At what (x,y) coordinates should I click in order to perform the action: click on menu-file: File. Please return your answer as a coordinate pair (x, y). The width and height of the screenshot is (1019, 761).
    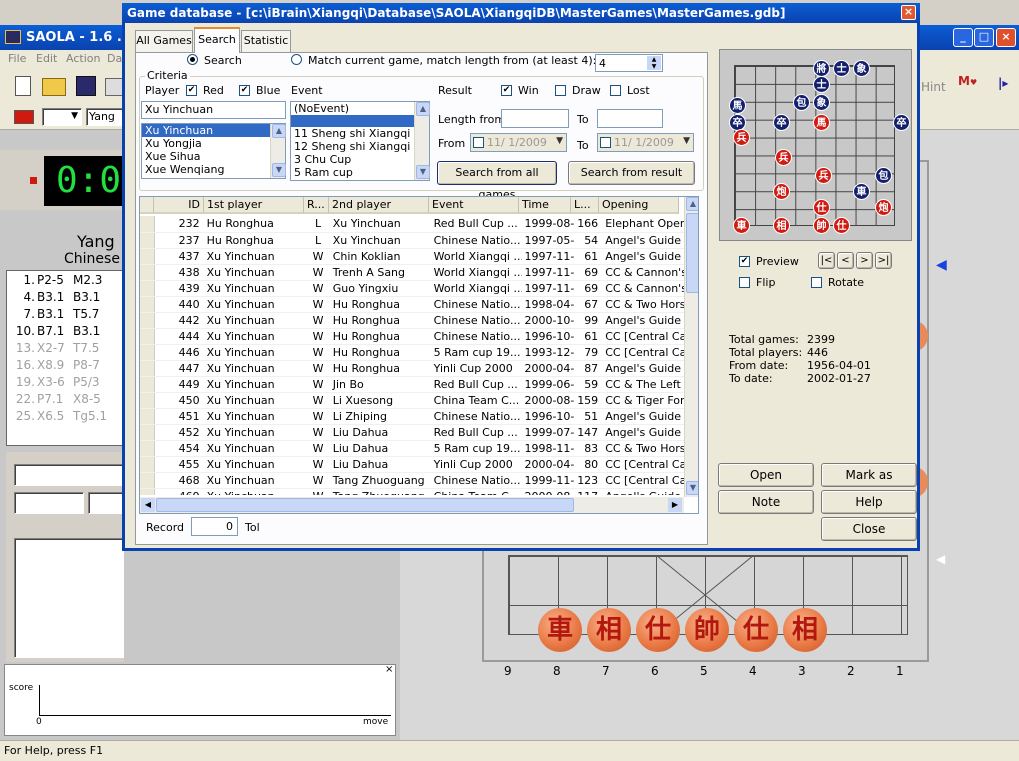
    Looking at the image, I should click on (17, 58).